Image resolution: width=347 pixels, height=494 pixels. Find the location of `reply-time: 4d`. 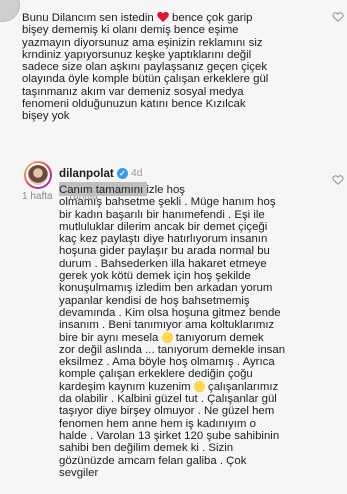

reply-time: 4d is located at coordinates (137, 173).